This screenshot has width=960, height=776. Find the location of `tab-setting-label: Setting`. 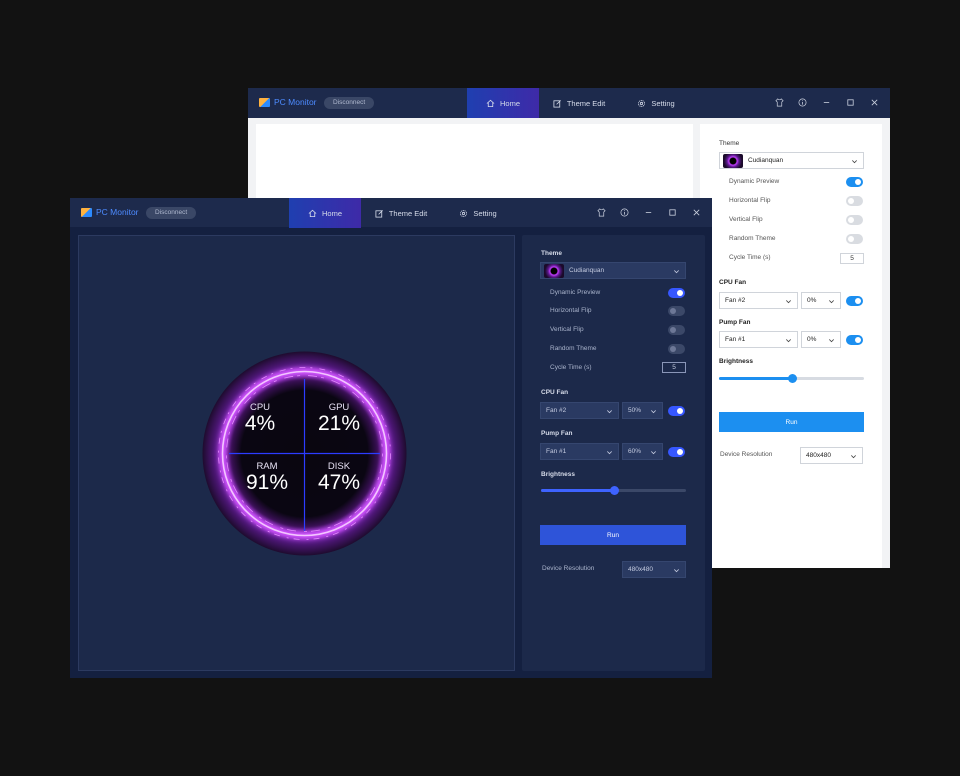

tab-setting-label: Setting is located at coordinates (485, 213).